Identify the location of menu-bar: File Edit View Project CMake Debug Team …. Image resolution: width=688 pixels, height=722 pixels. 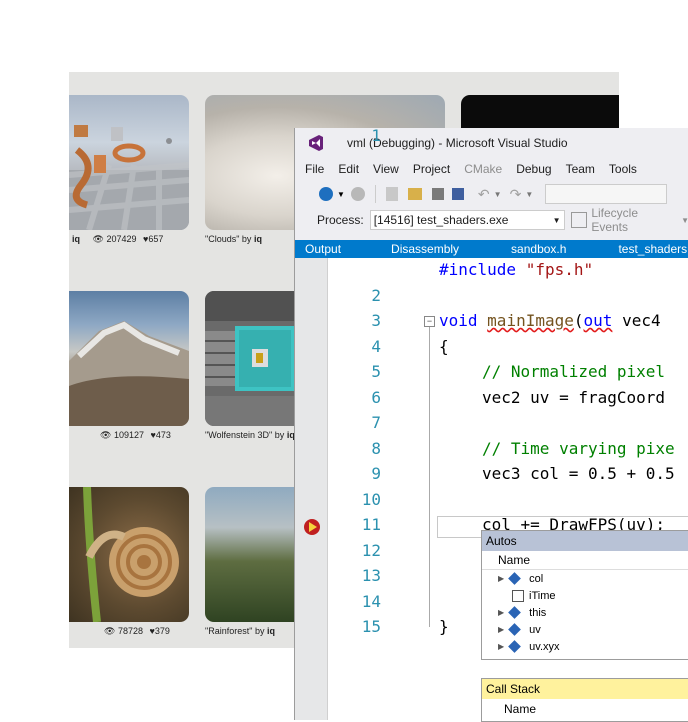
(491, 169).